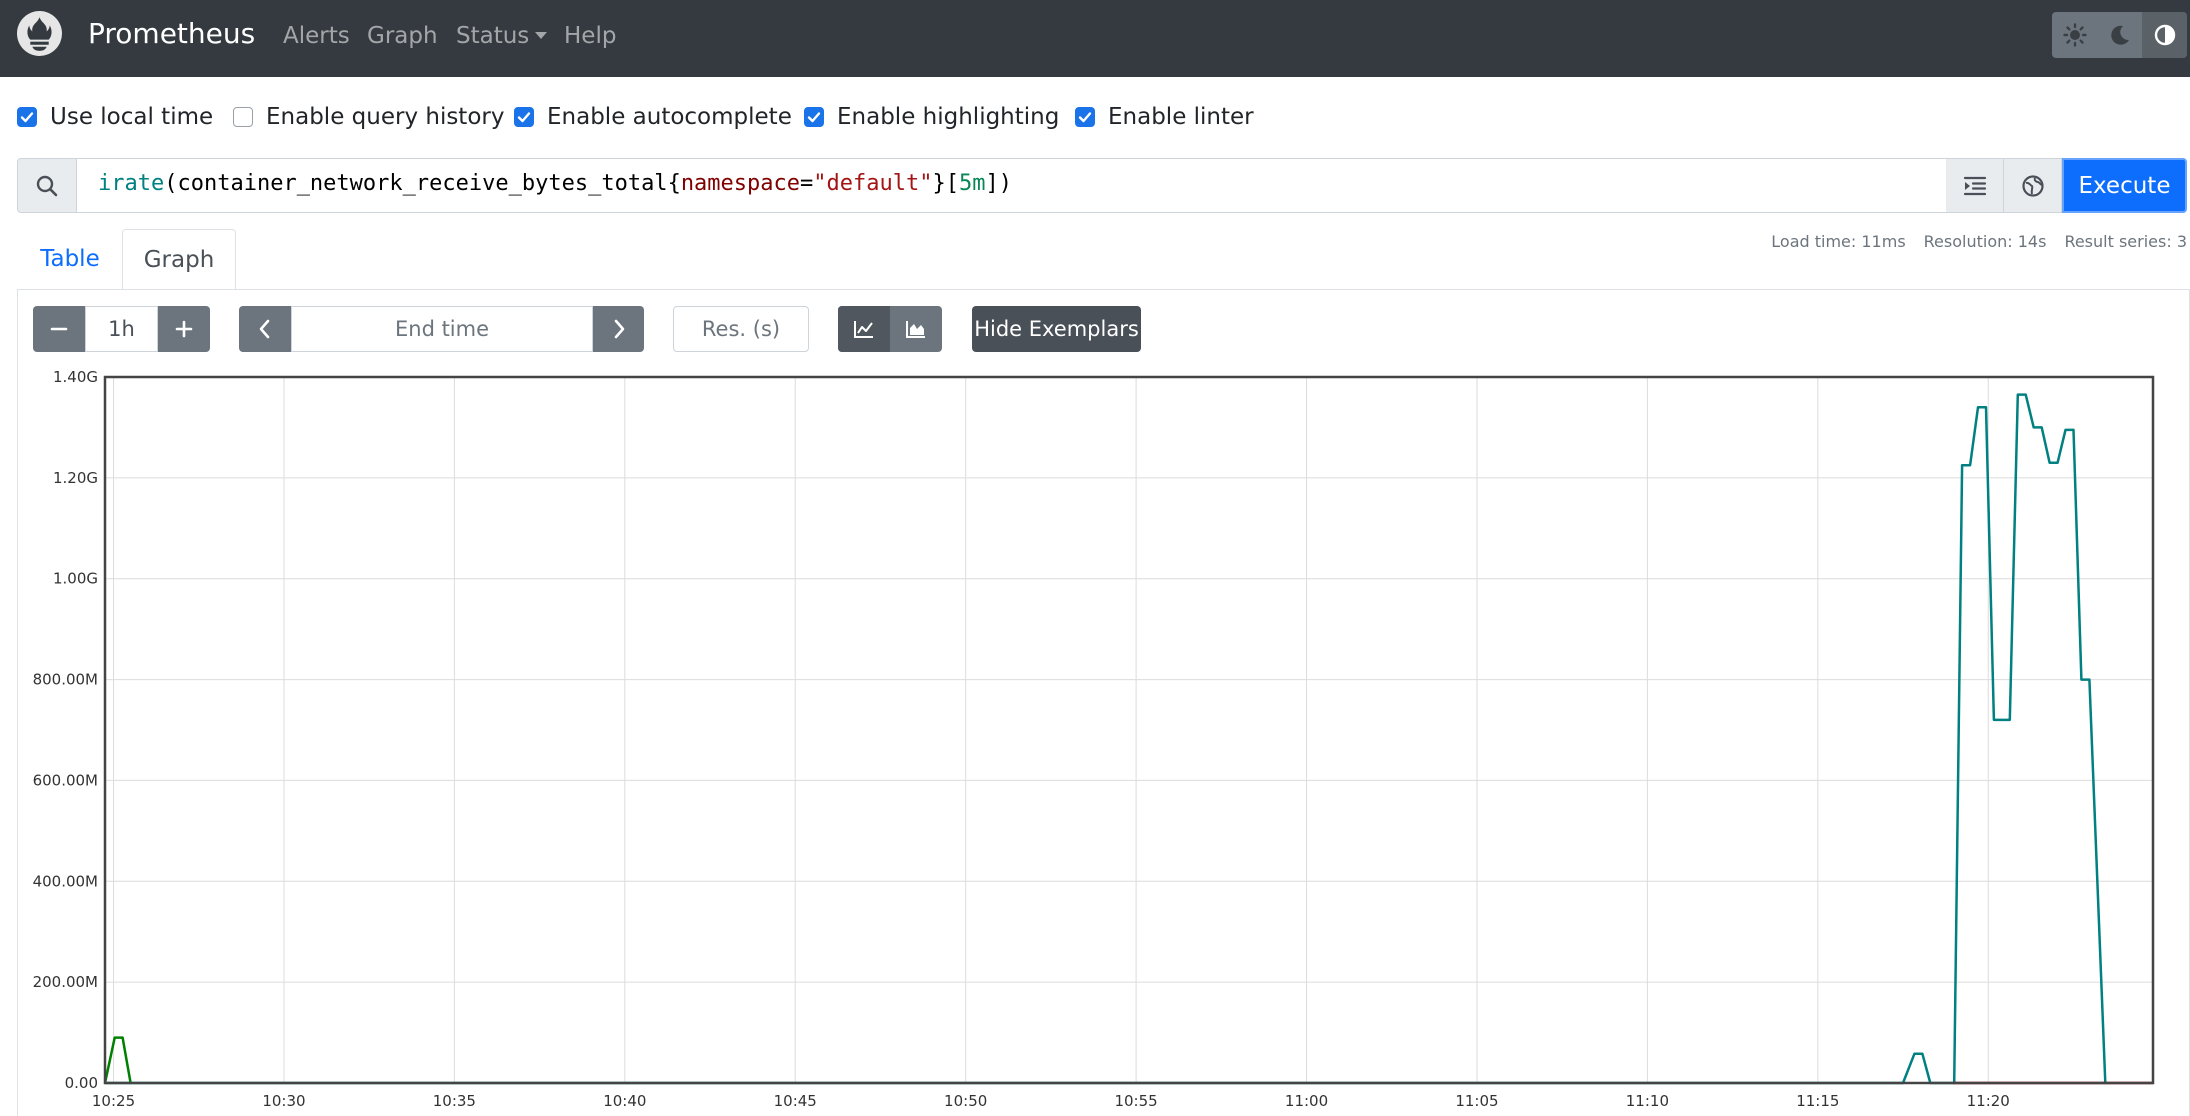 The image size is (2190, 1116). Describe the element at coordinates (65, 680) in the screenshot. I see `y-tick-label: 800.00M` at that location.